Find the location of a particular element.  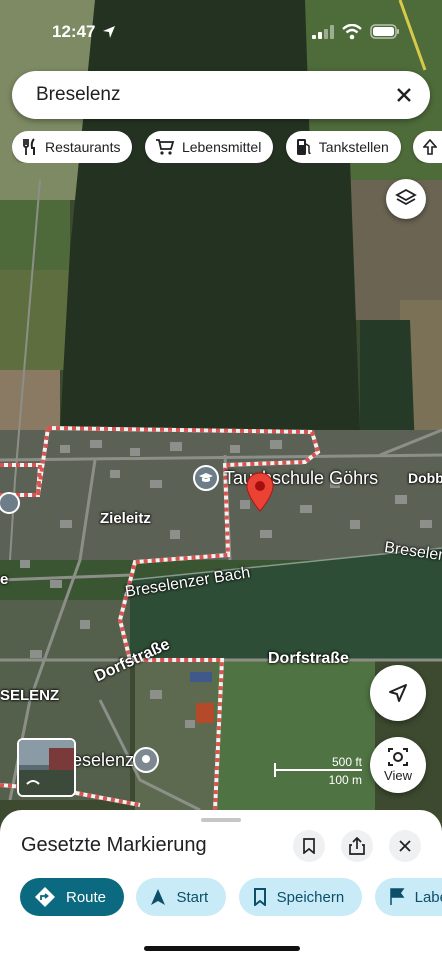

fuel-pump-icon is located at coordinates (303, 147).